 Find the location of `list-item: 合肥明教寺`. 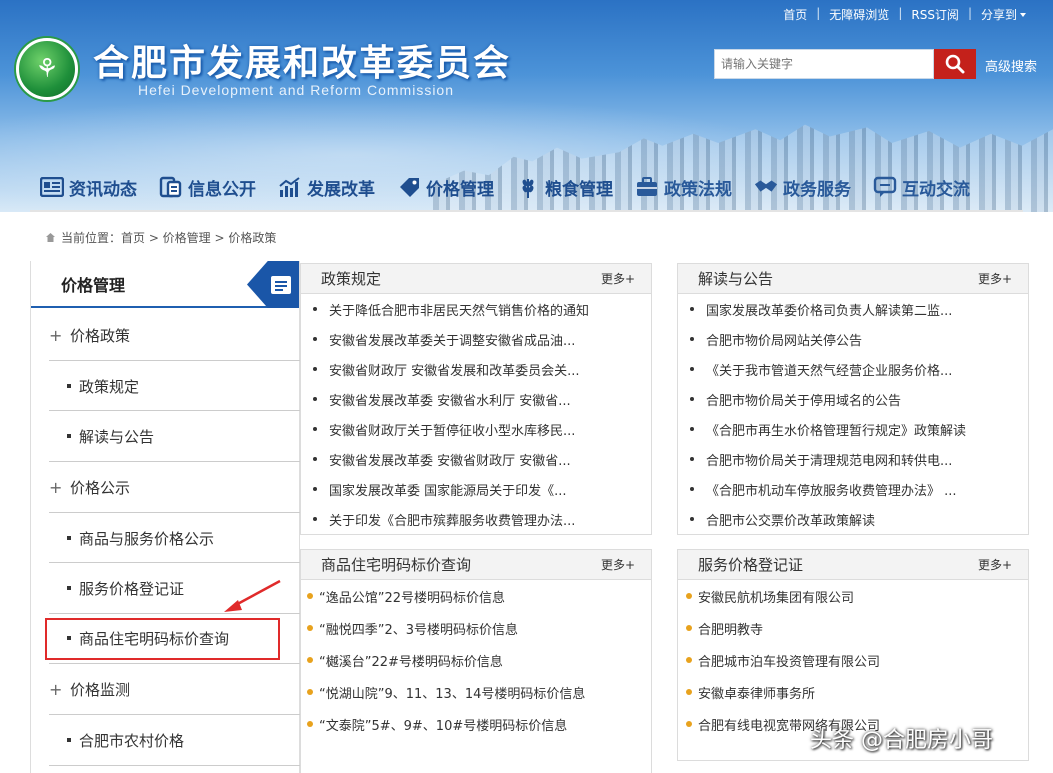

list-item: 合肥明教寺 is located at coordinates (857, 628).